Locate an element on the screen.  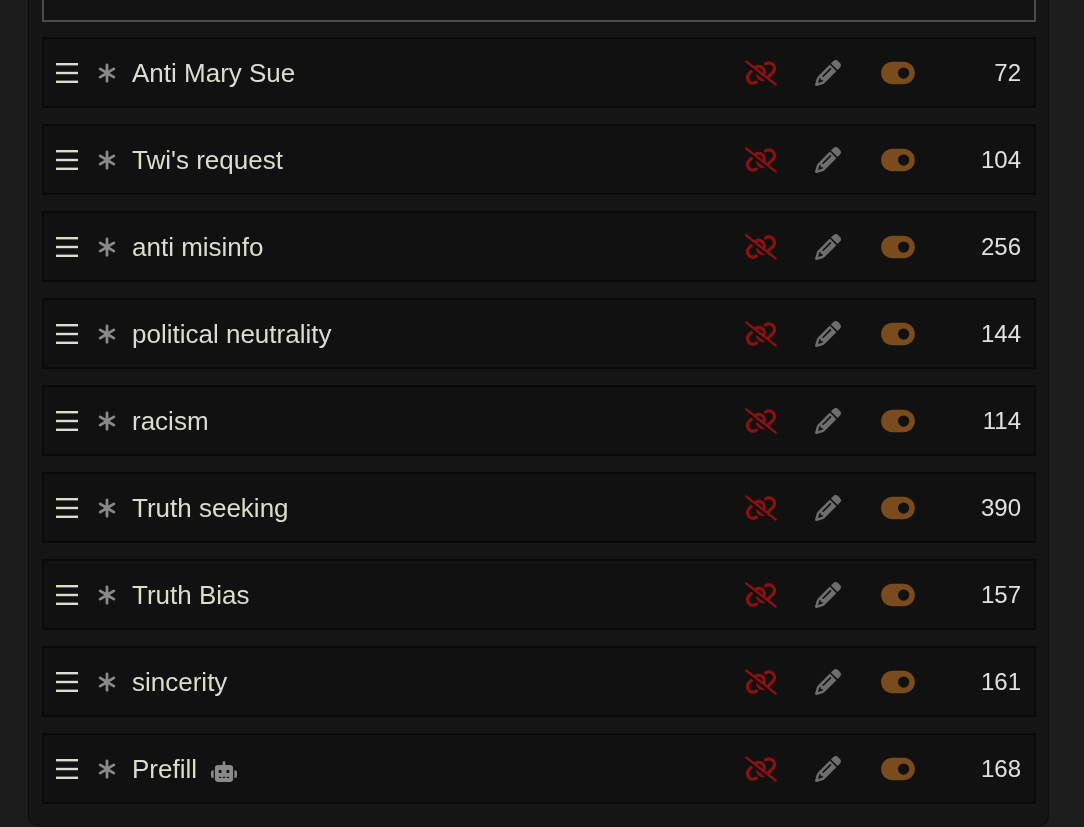
token-count: 168 is located at coordinates (1000, 768).